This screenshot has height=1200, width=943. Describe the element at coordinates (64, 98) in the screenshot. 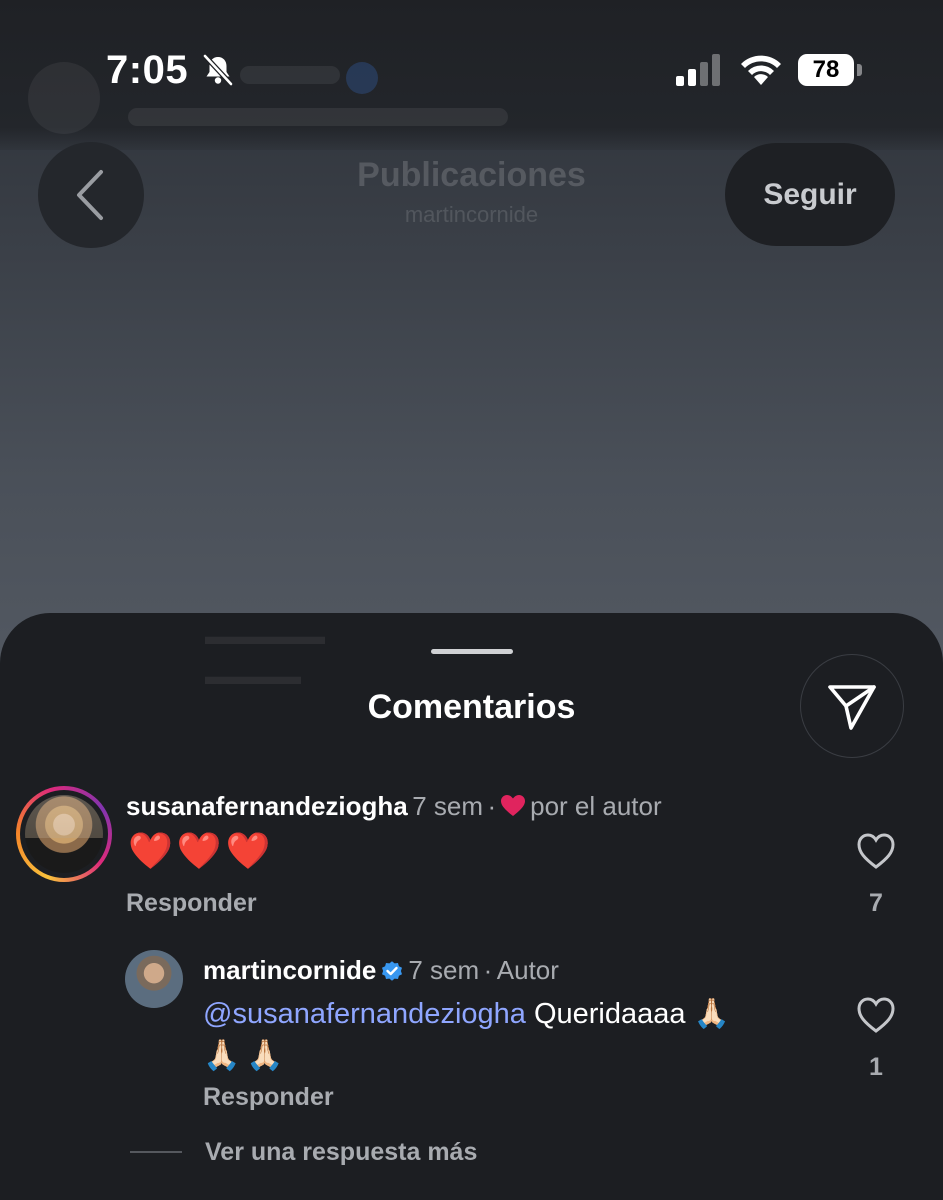

I see `blurred-author-avatar` at that location.